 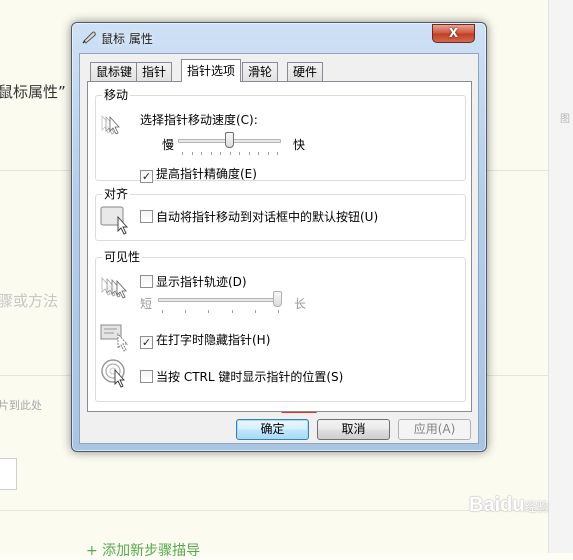 What do you see at coordinates (300, 304) in the screenshot?
I see `long-label: 长` at bounding box center [300, 304].